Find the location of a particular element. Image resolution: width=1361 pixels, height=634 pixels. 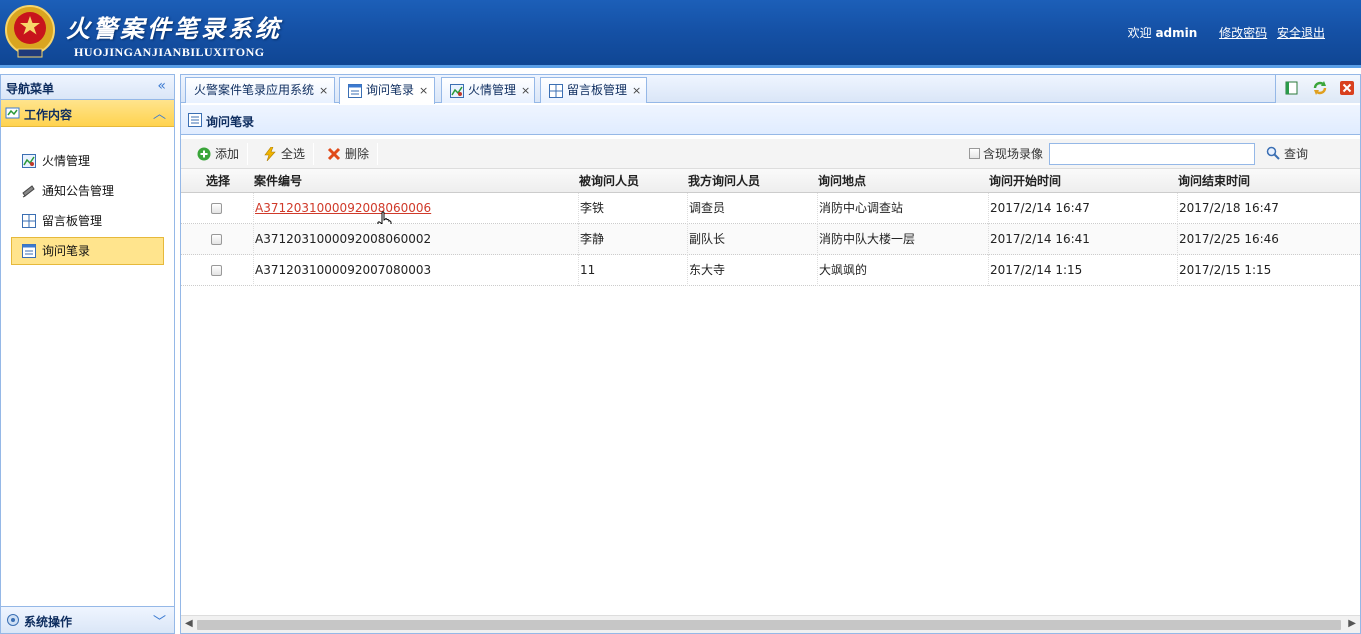

location-cell: 消防中队大楼一层 is located at coordinates (902, 239).